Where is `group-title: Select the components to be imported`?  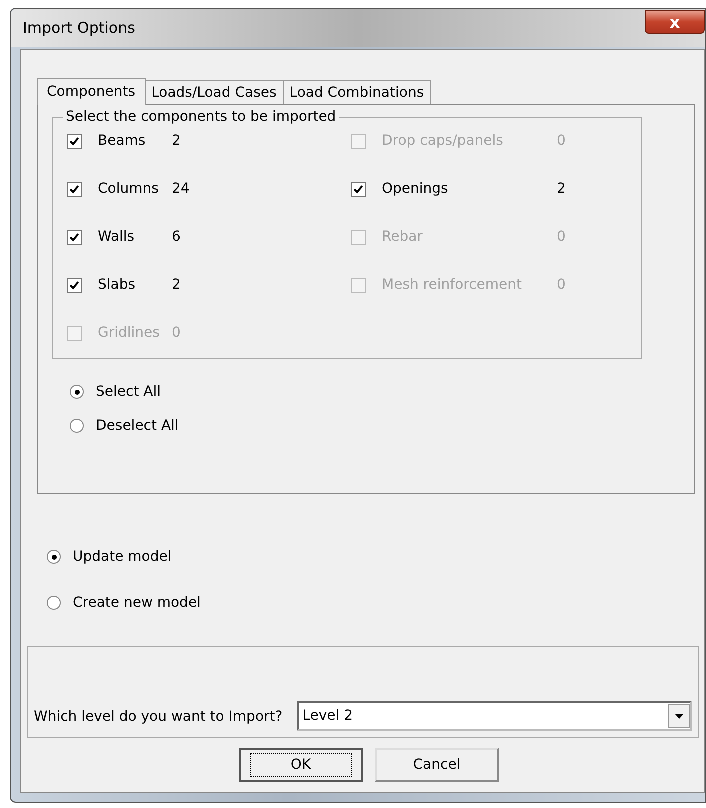
group-title: Select the components to be imported is located at coordinates (201, 117).